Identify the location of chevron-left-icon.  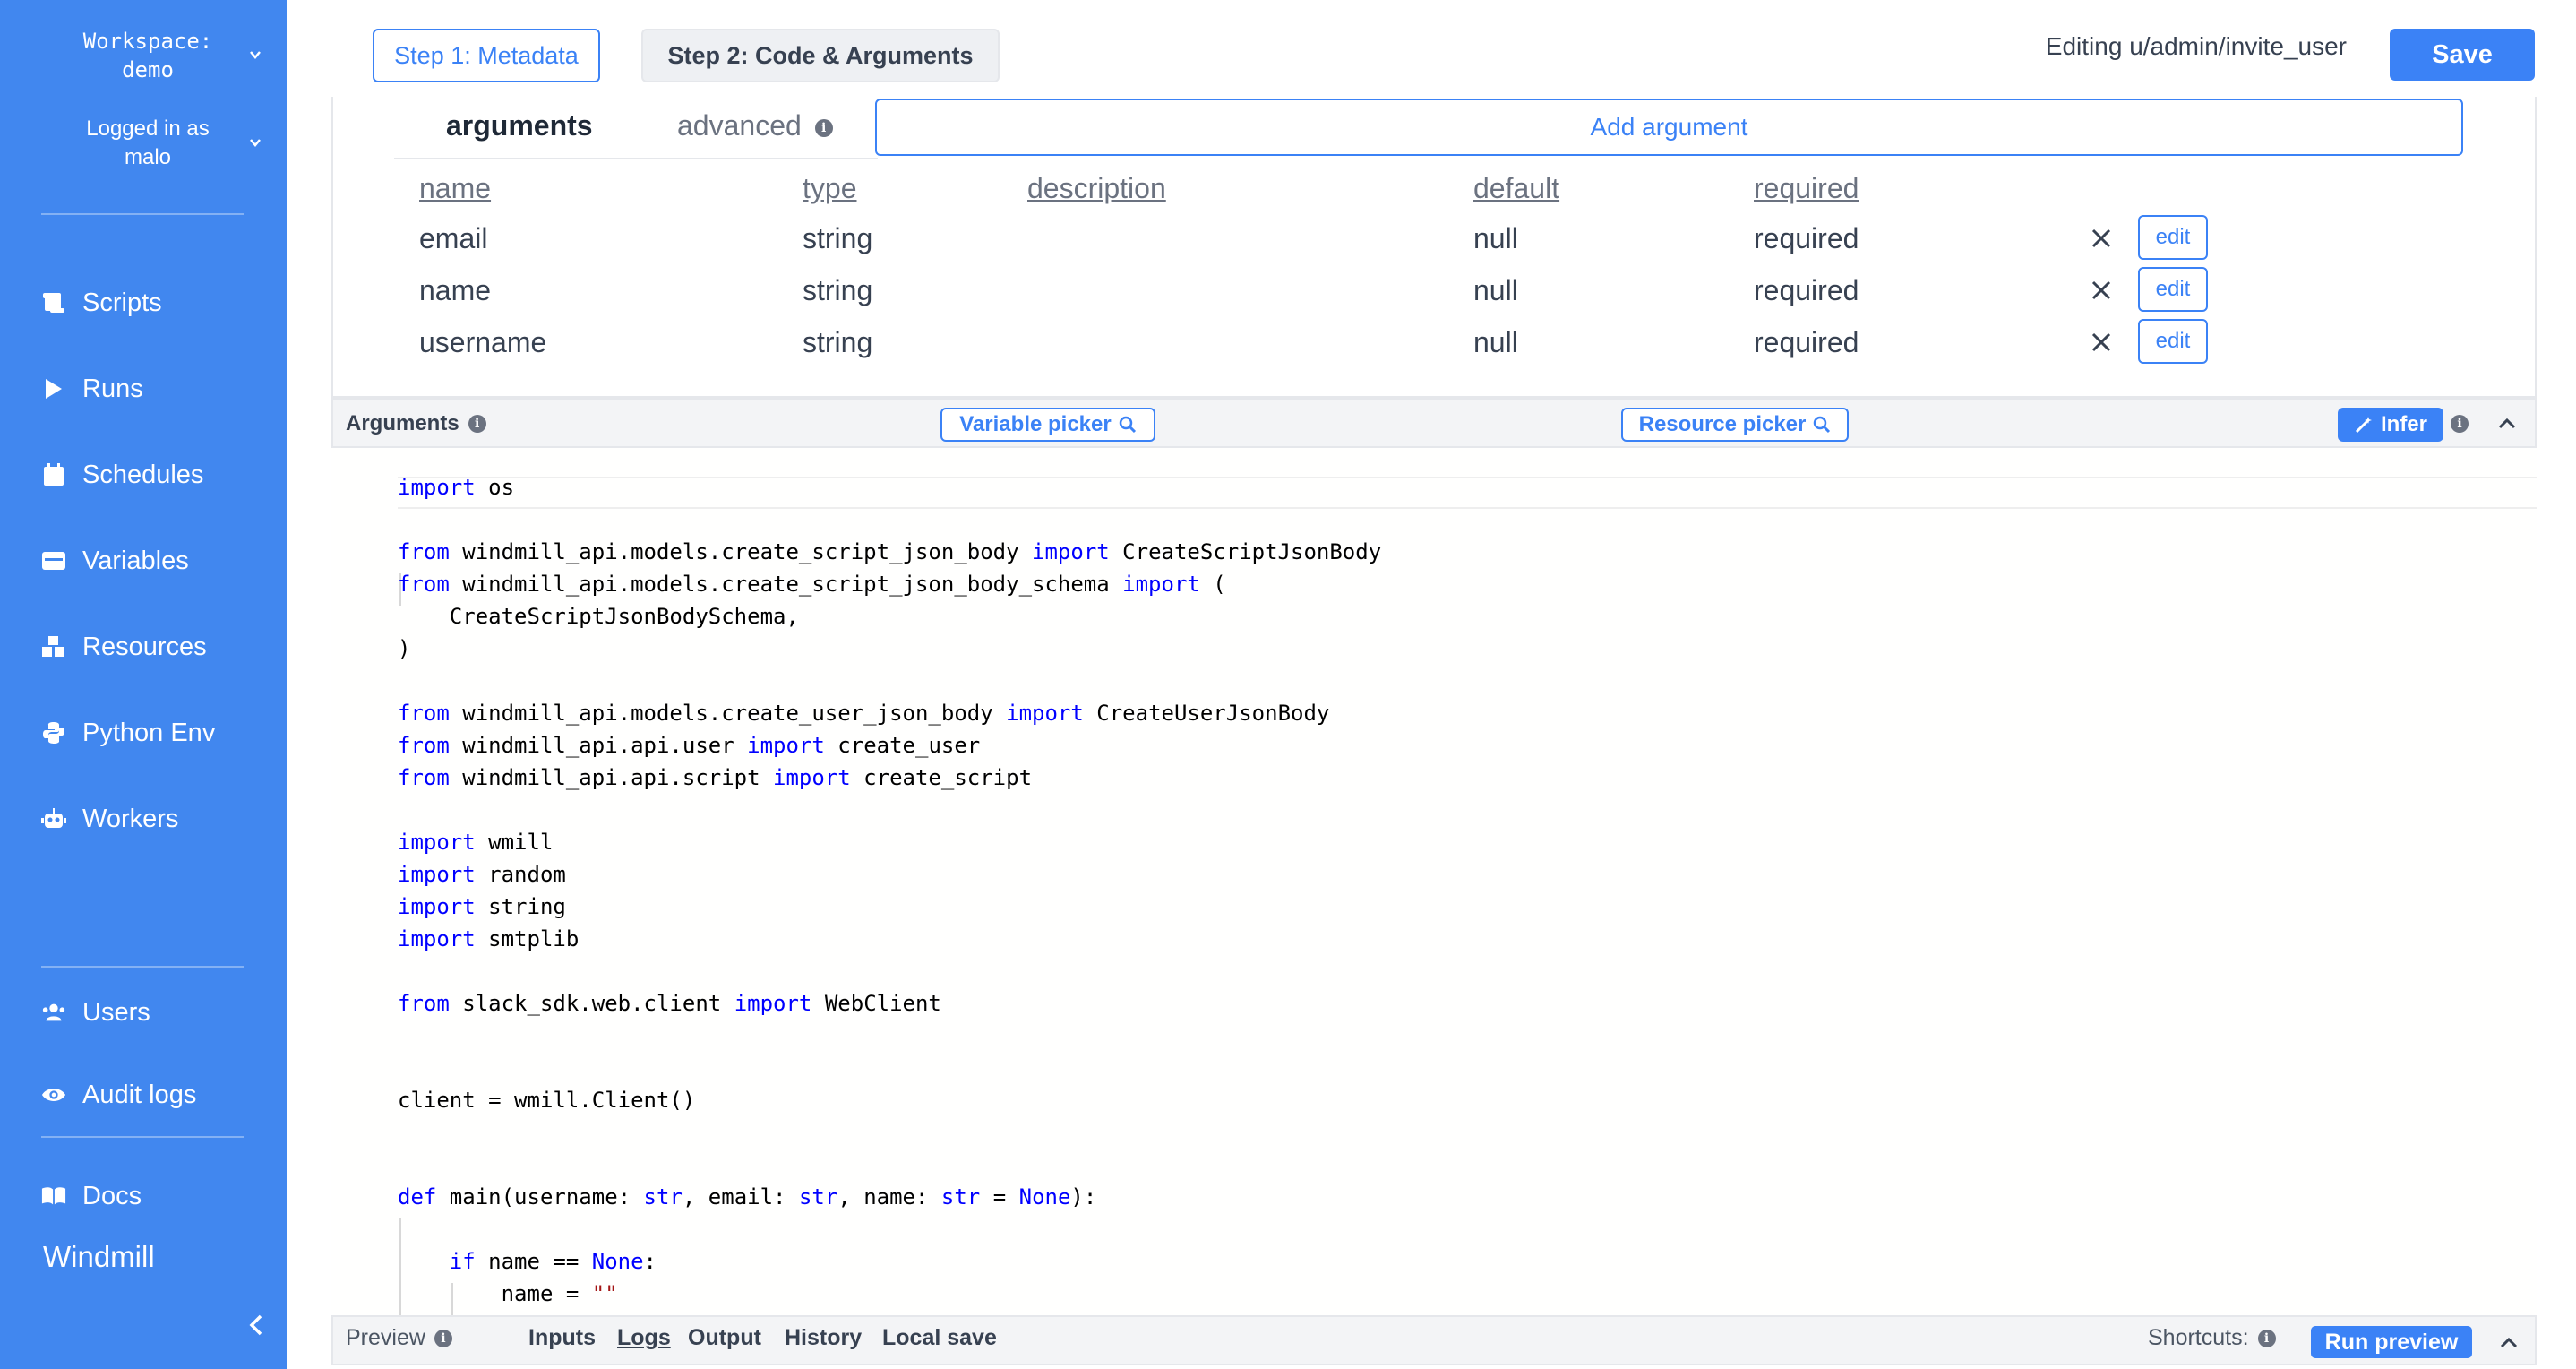
(257, 1325).